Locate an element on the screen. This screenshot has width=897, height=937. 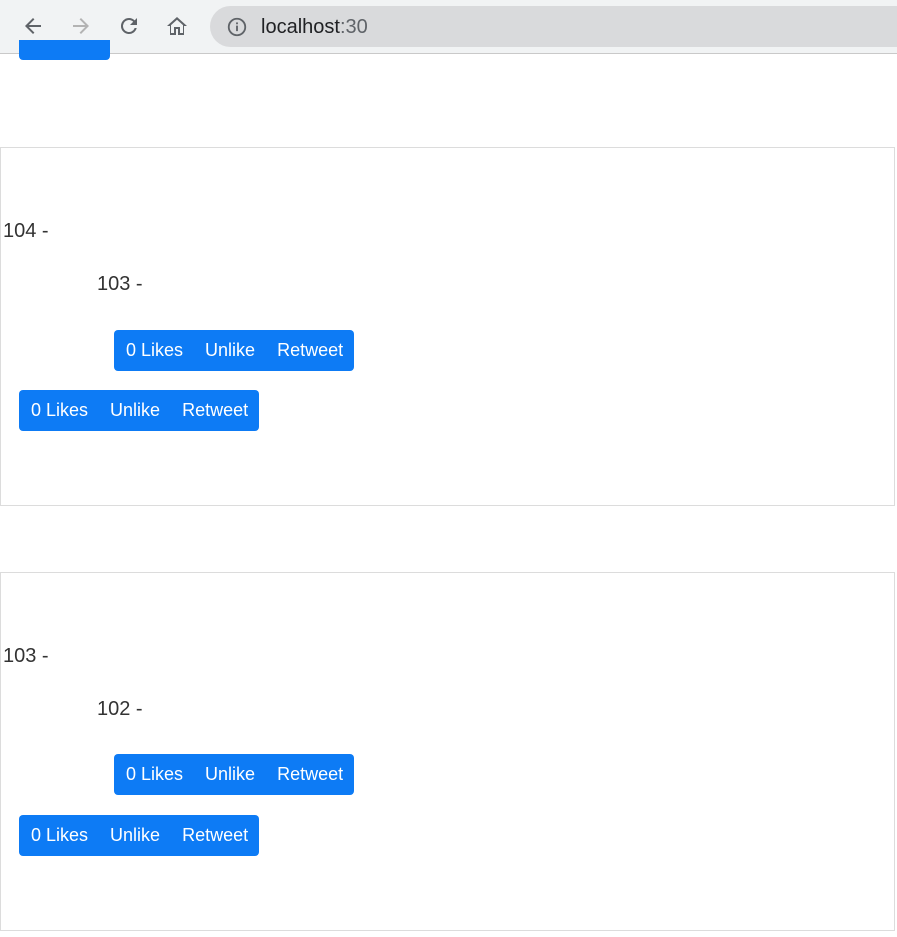
reply-text: 102 - is located at coordinates (120, 709).